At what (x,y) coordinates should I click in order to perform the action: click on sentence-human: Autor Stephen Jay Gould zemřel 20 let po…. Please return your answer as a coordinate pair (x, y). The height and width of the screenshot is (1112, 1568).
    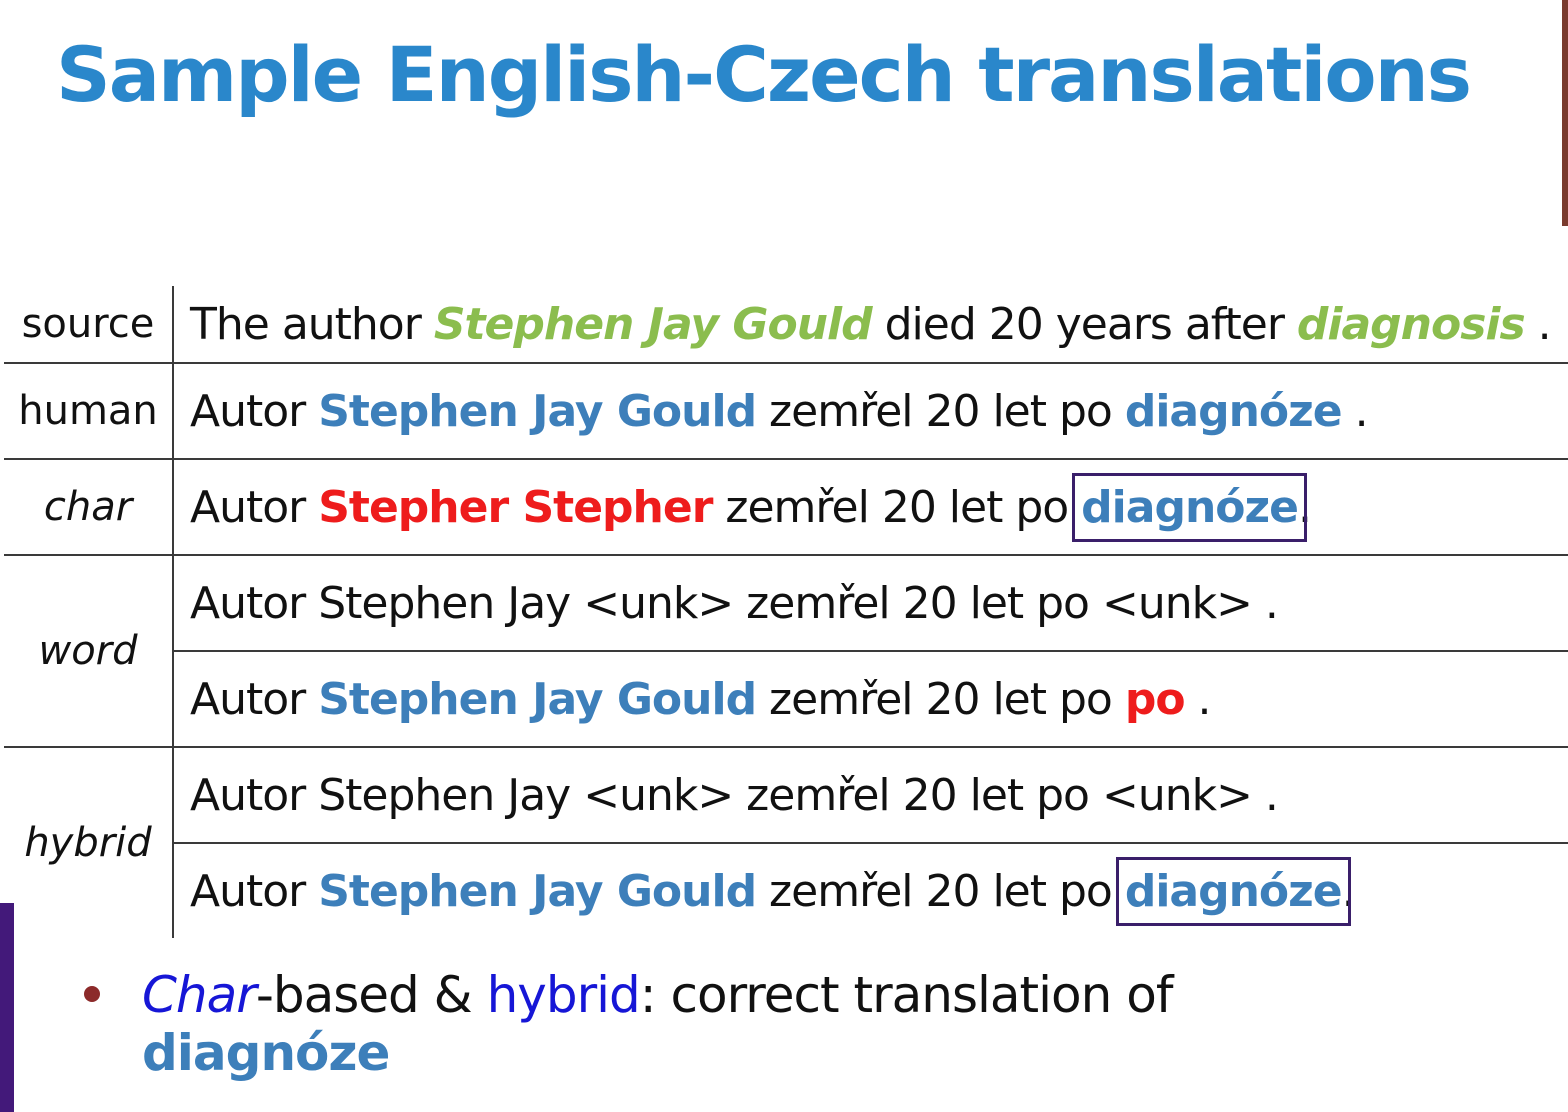
    Looking at the image, I should click on (870, 410).